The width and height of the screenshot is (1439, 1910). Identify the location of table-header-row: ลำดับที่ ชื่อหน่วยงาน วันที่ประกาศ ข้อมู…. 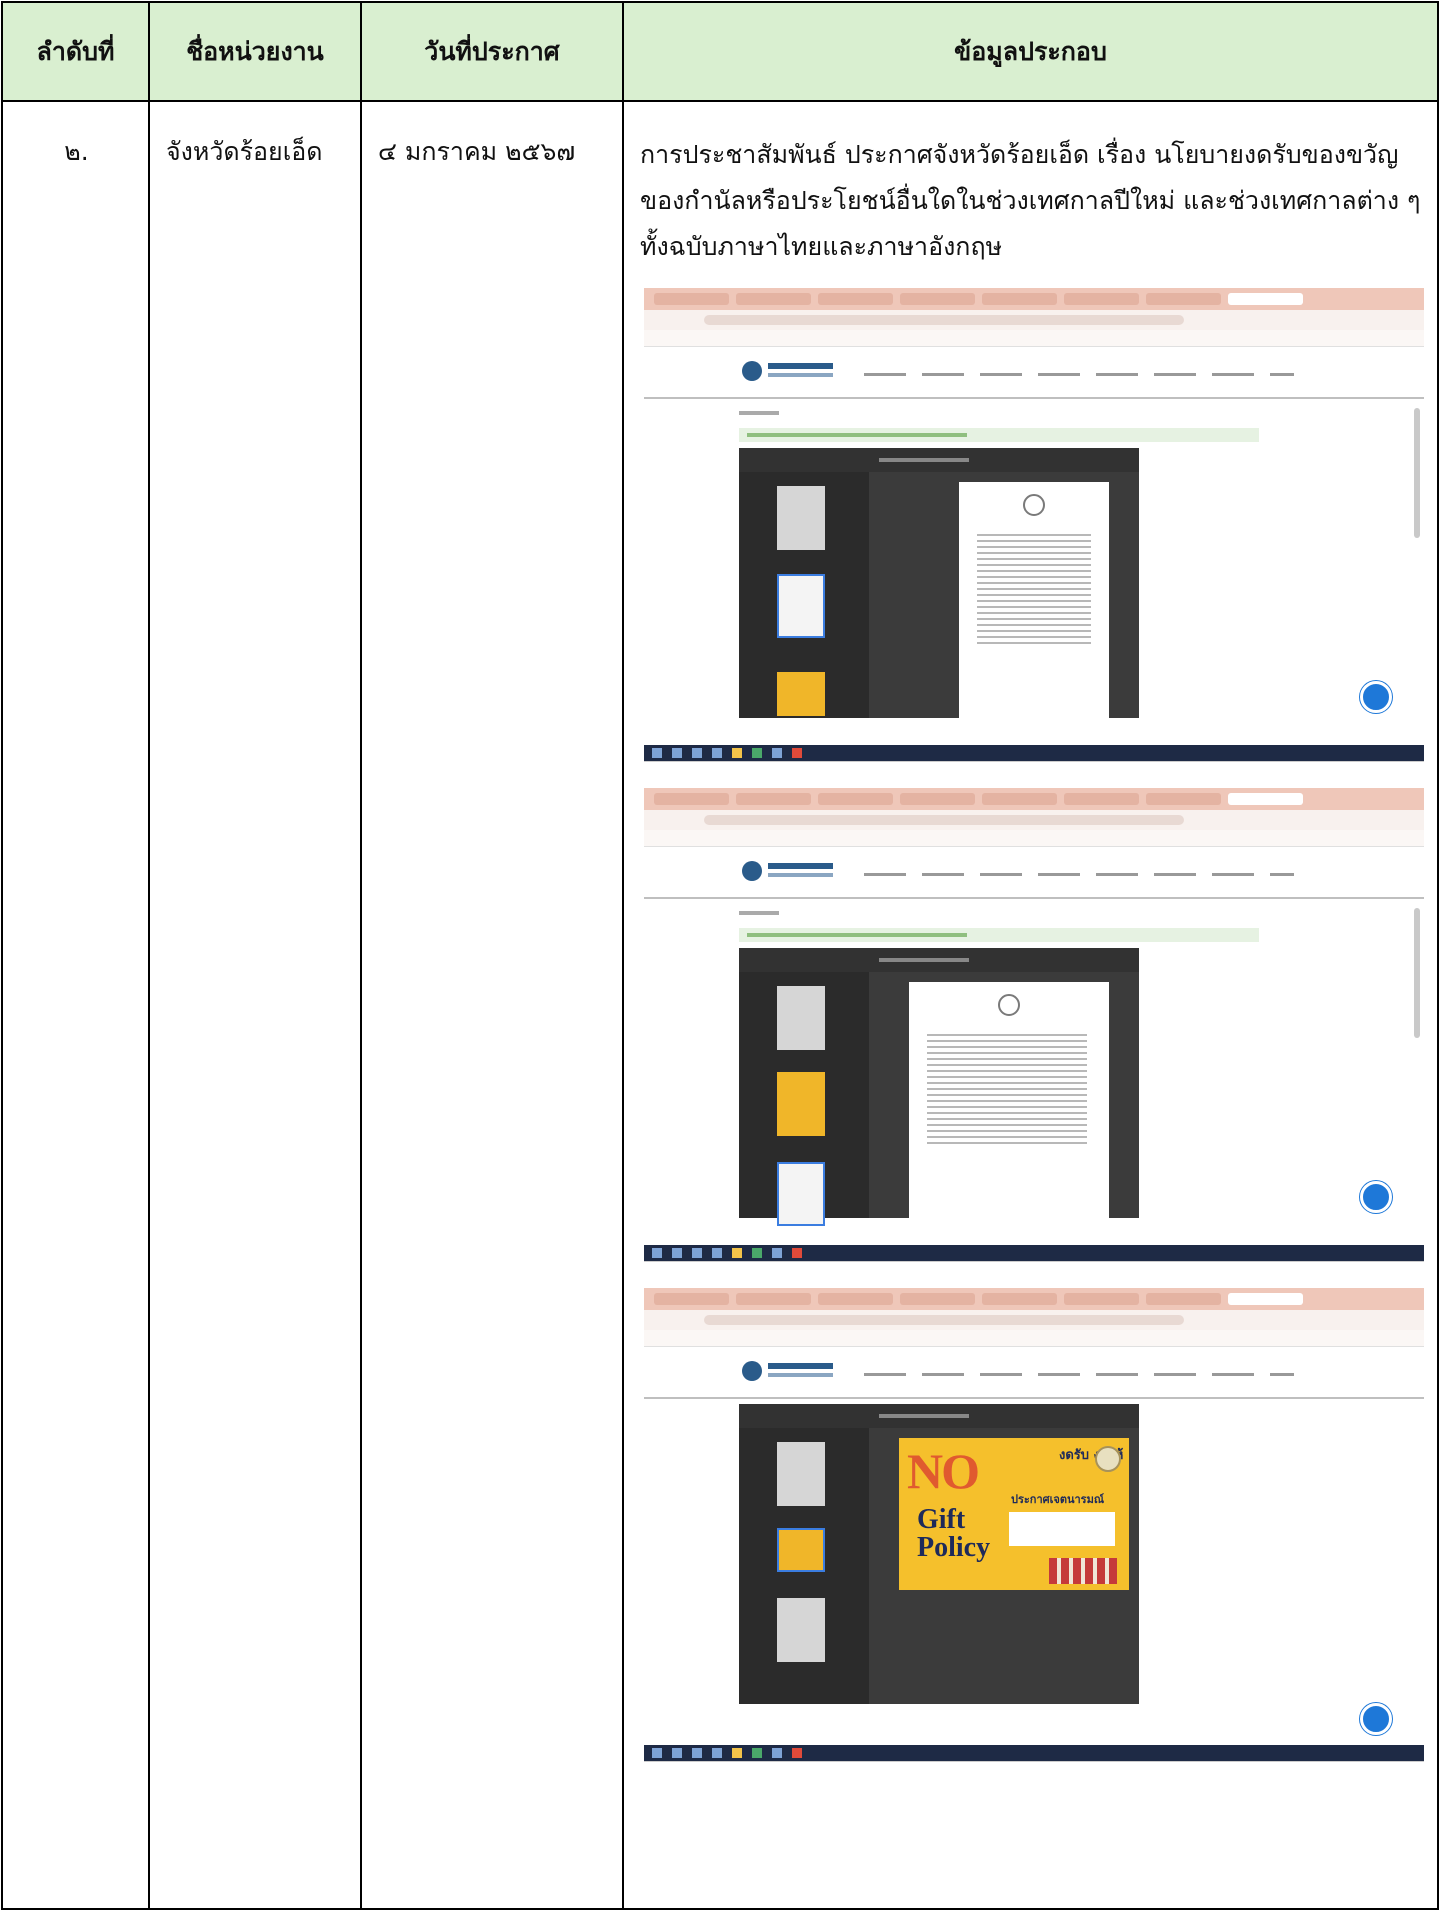
(720, 51).